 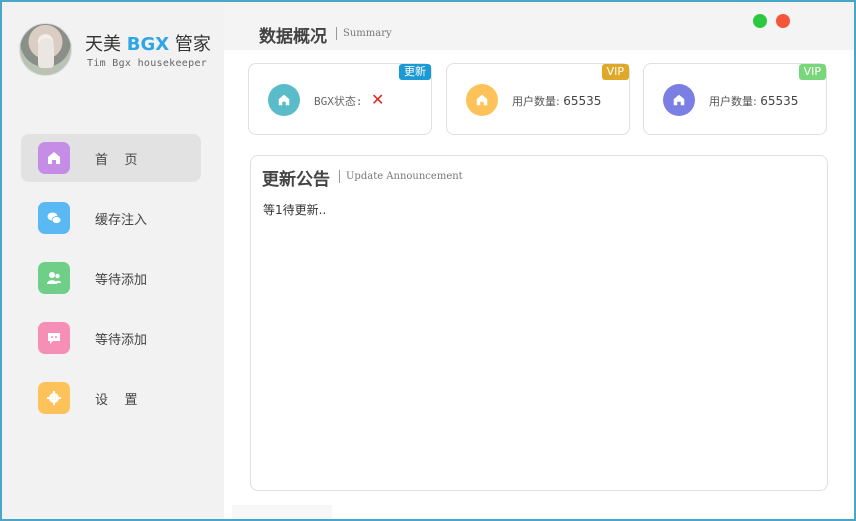 I want to click on page-subtitle: Summary, so click(x=364, y=33).